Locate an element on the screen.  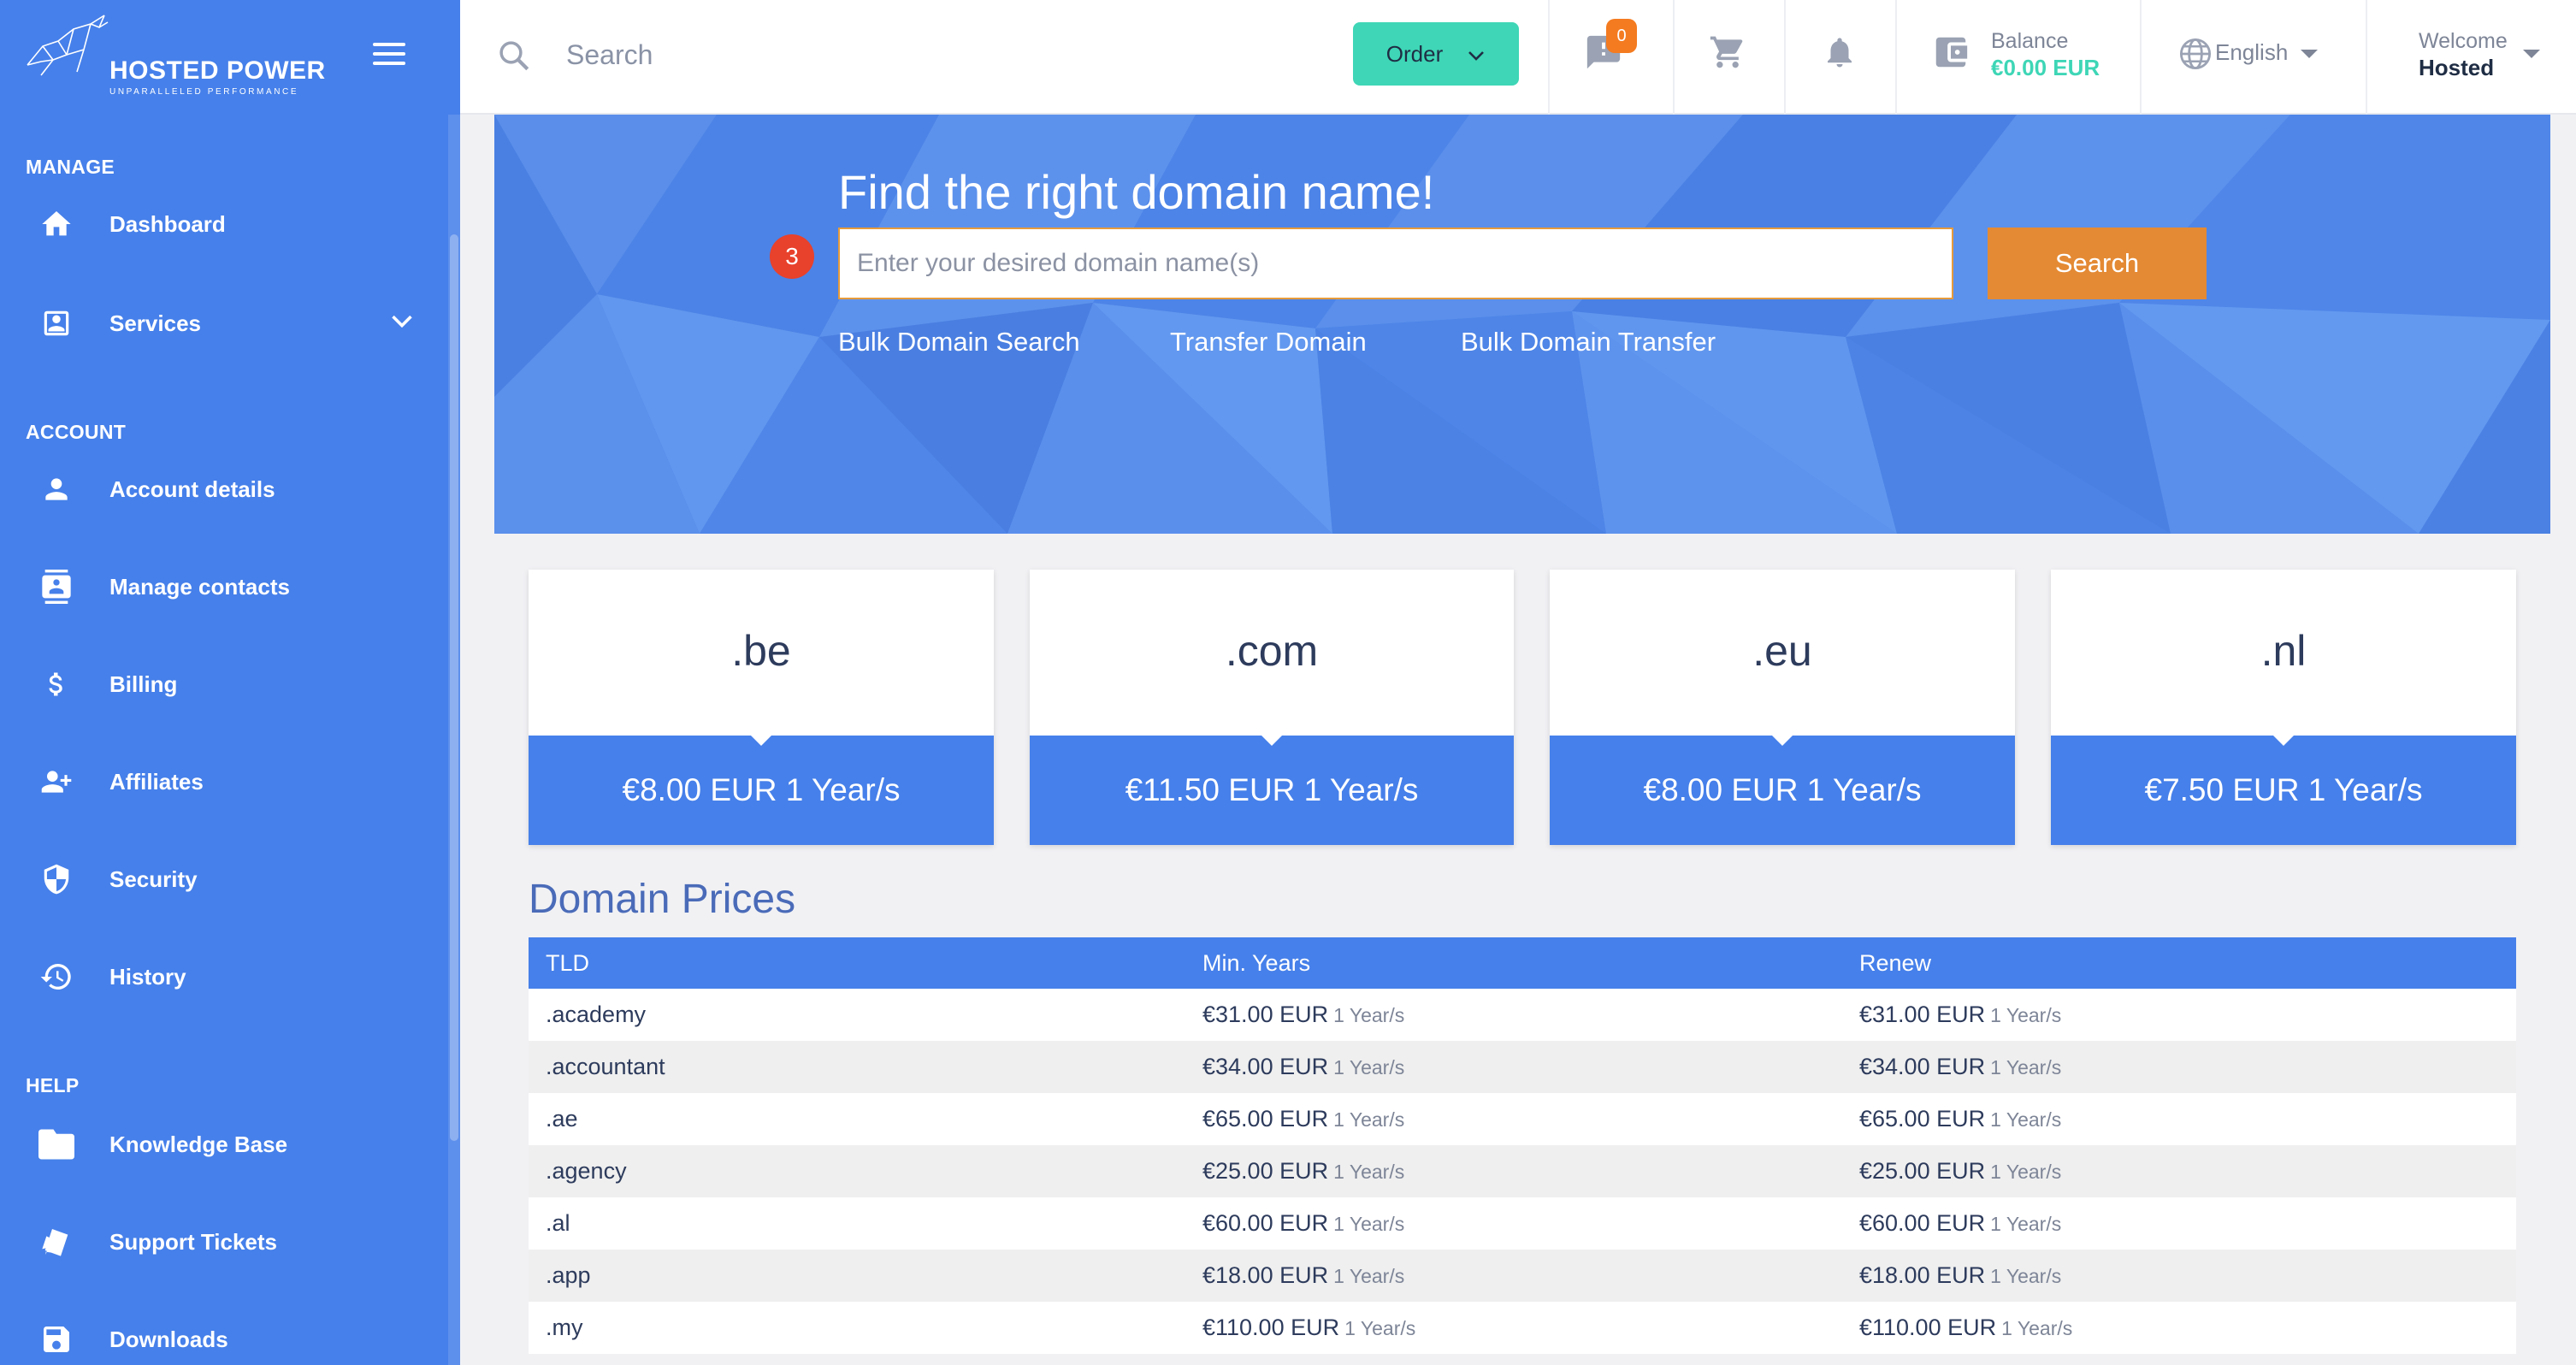
price-value: €110.00 EUR is located at coordinates (1928, 1327).